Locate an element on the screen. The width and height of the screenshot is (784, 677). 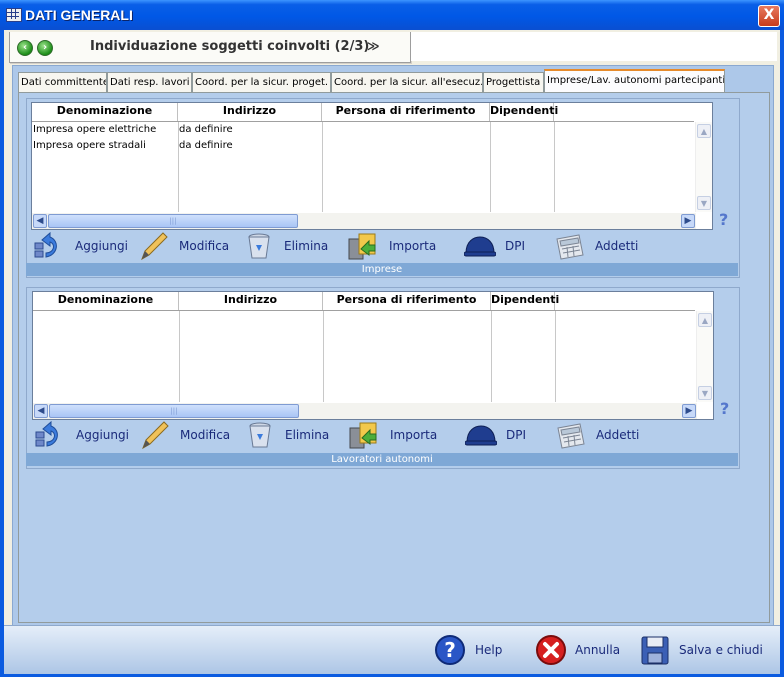
help-circle-icon: ? is located at coordinates (450, 650).